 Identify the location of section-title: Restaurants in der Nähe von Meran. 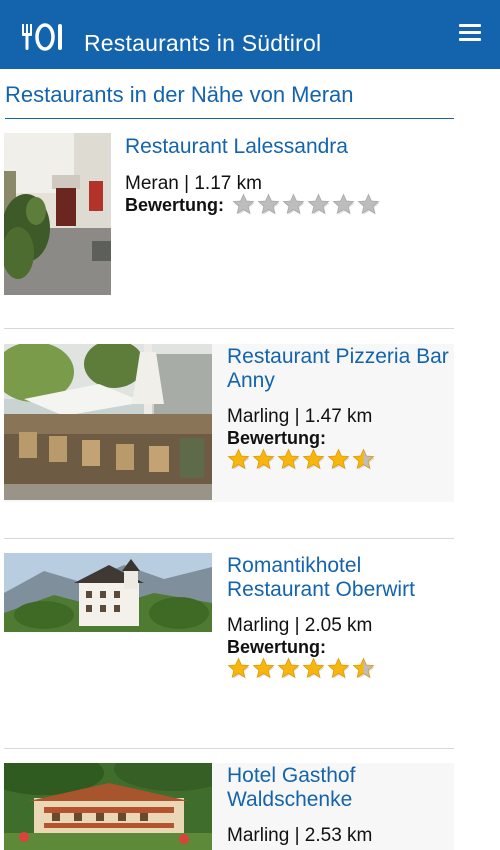
(179, 94).